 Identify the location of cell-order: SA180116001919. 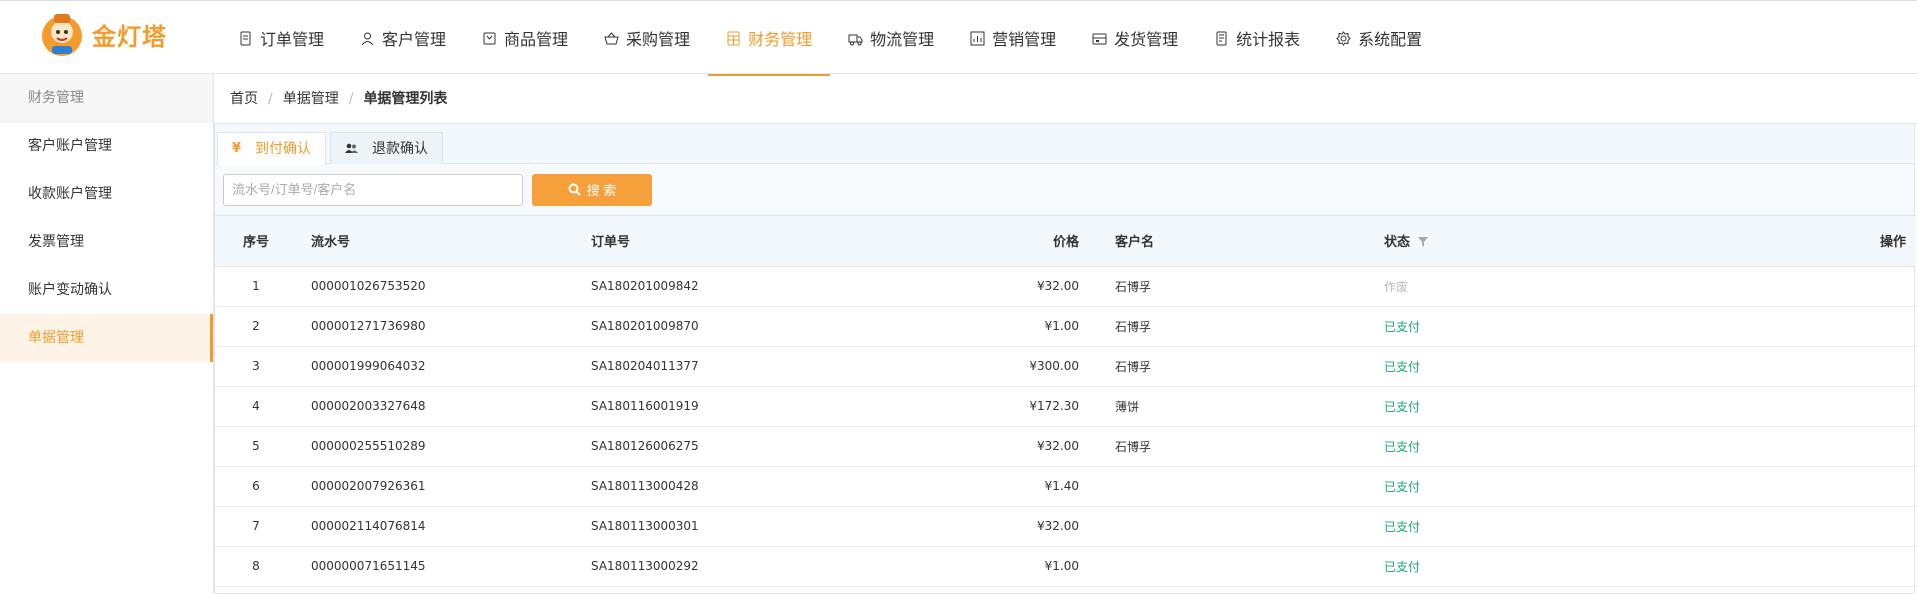
(645, 406).